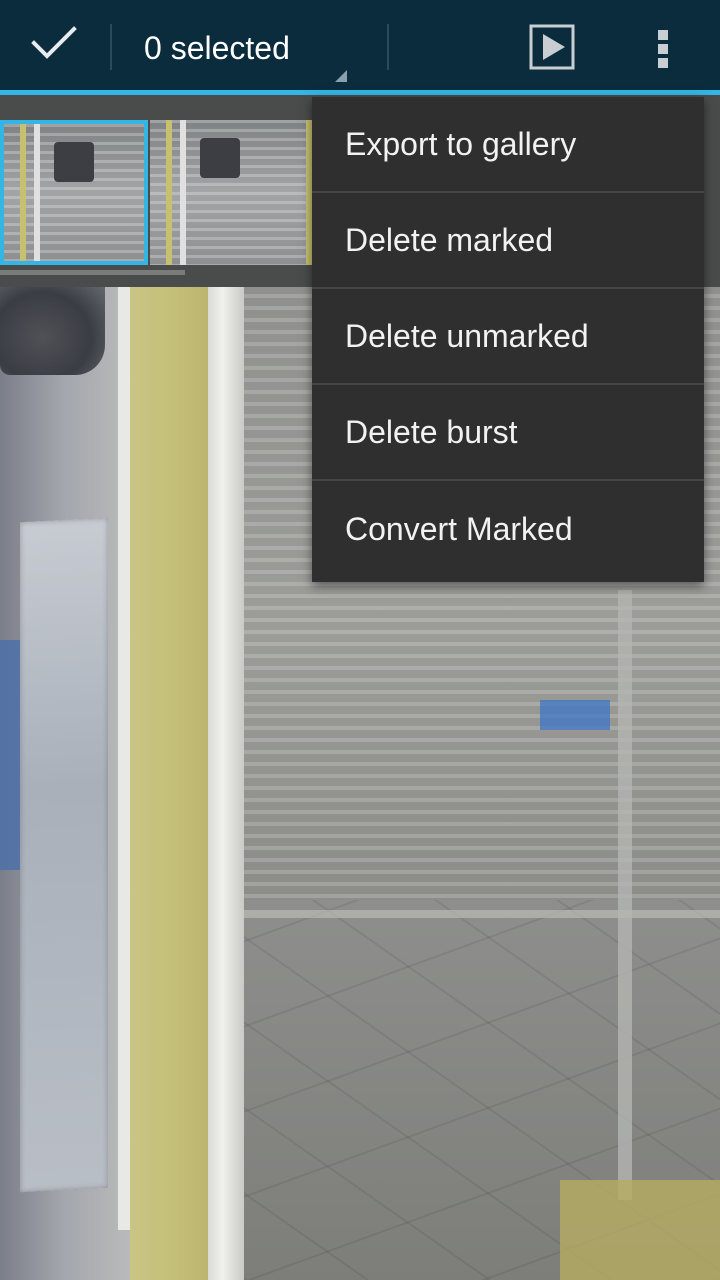 The image size is (720, 1280). I want to click on strip-scroll-indicator, so click(92, 272).